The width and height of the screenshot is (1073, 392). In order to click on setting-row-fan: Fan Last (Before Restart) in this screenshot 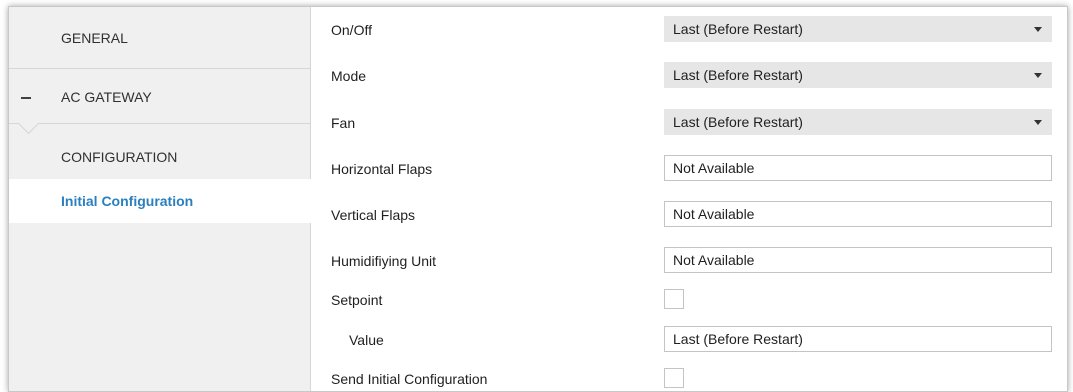, I will do `click(689, 123)`.